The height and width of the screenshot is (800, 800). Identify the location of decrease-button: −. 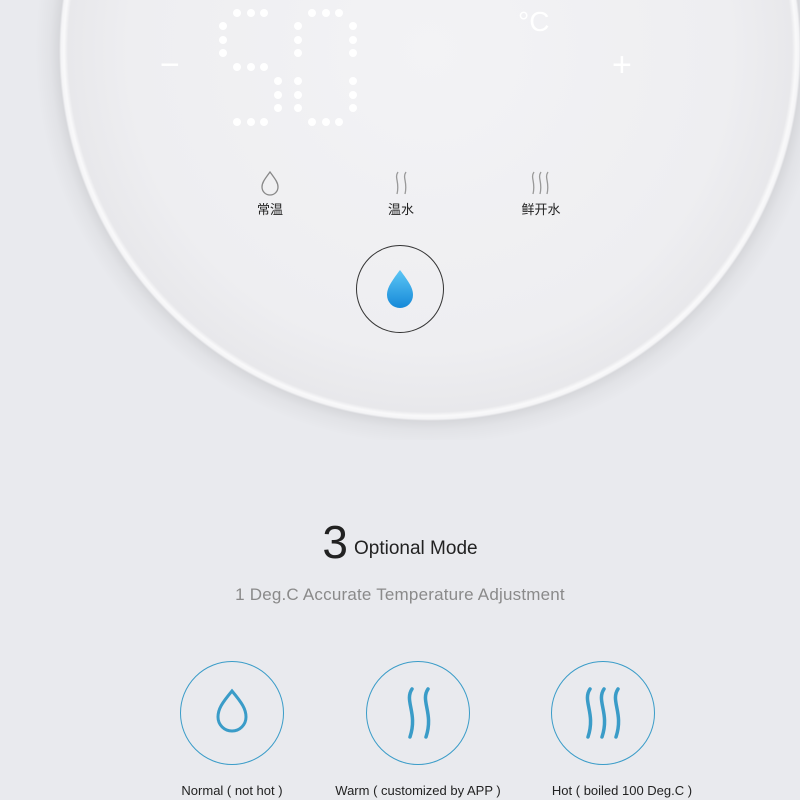
(170, 65).